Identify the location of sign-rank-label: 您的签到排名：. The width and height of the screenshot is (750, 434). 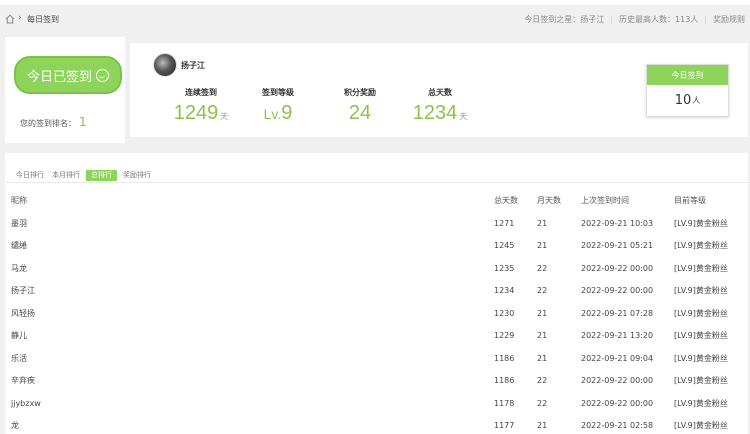
(48, 123).